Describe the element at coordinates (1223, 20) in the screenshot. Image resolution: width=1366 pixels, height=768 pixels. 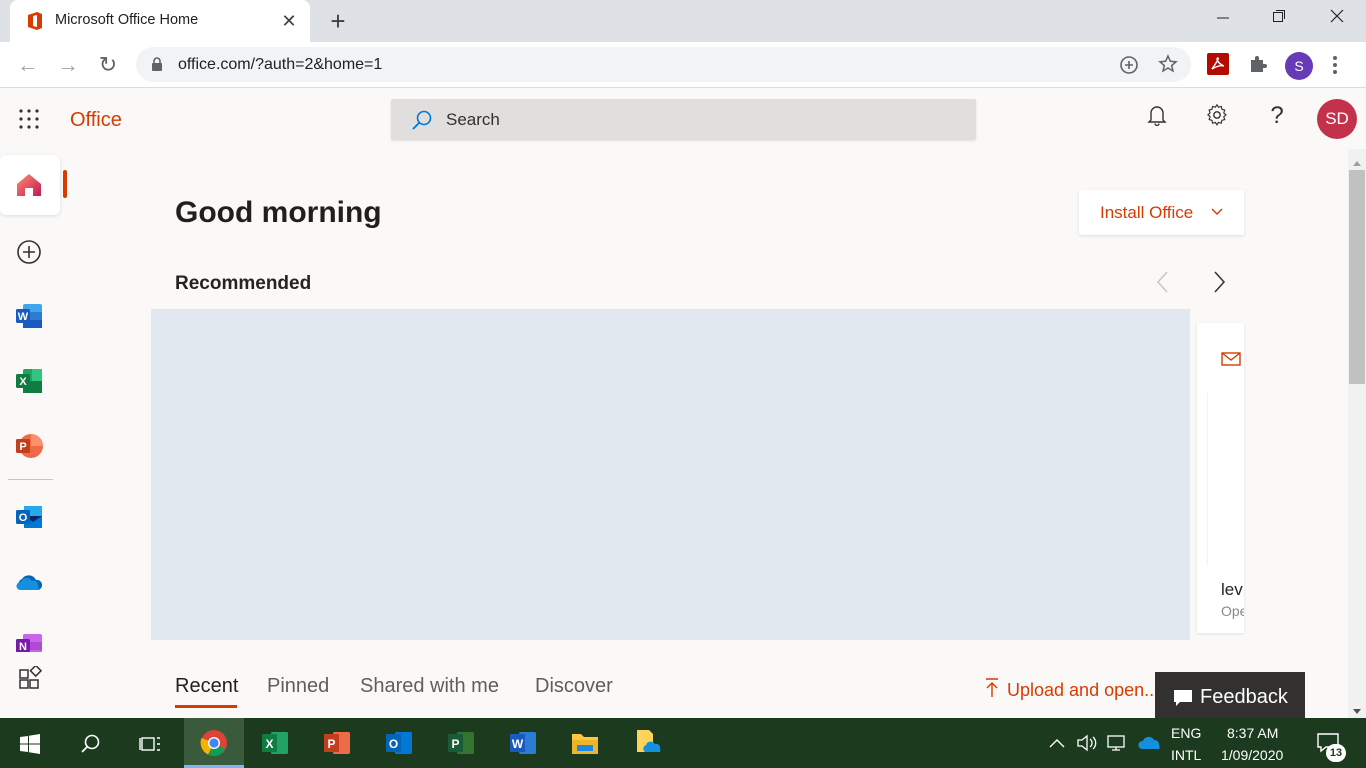
I see `minimize-icon` at that location.